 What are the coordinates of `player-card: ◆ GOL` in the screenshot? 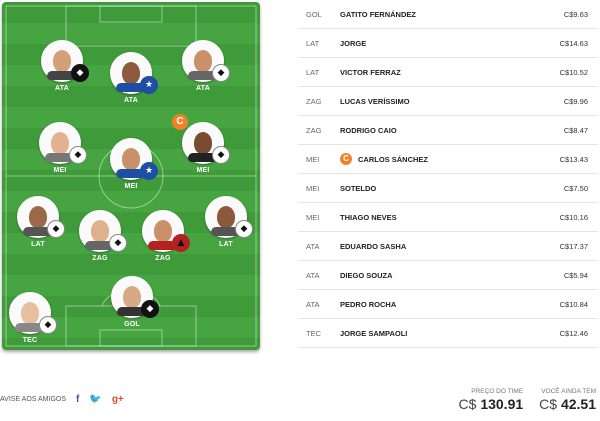 It's located at (132, 302).